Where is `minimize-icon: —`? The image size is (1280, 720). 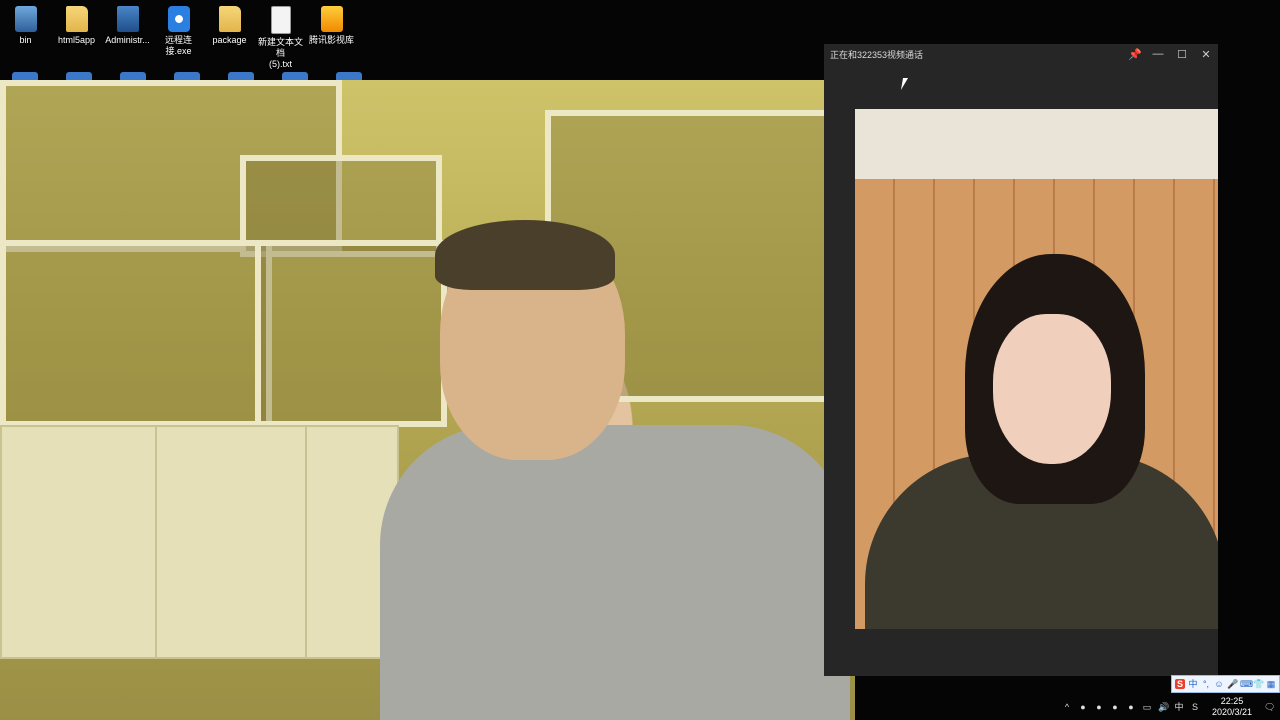
minimize-icon: — is located at coordinates (1158, 54).